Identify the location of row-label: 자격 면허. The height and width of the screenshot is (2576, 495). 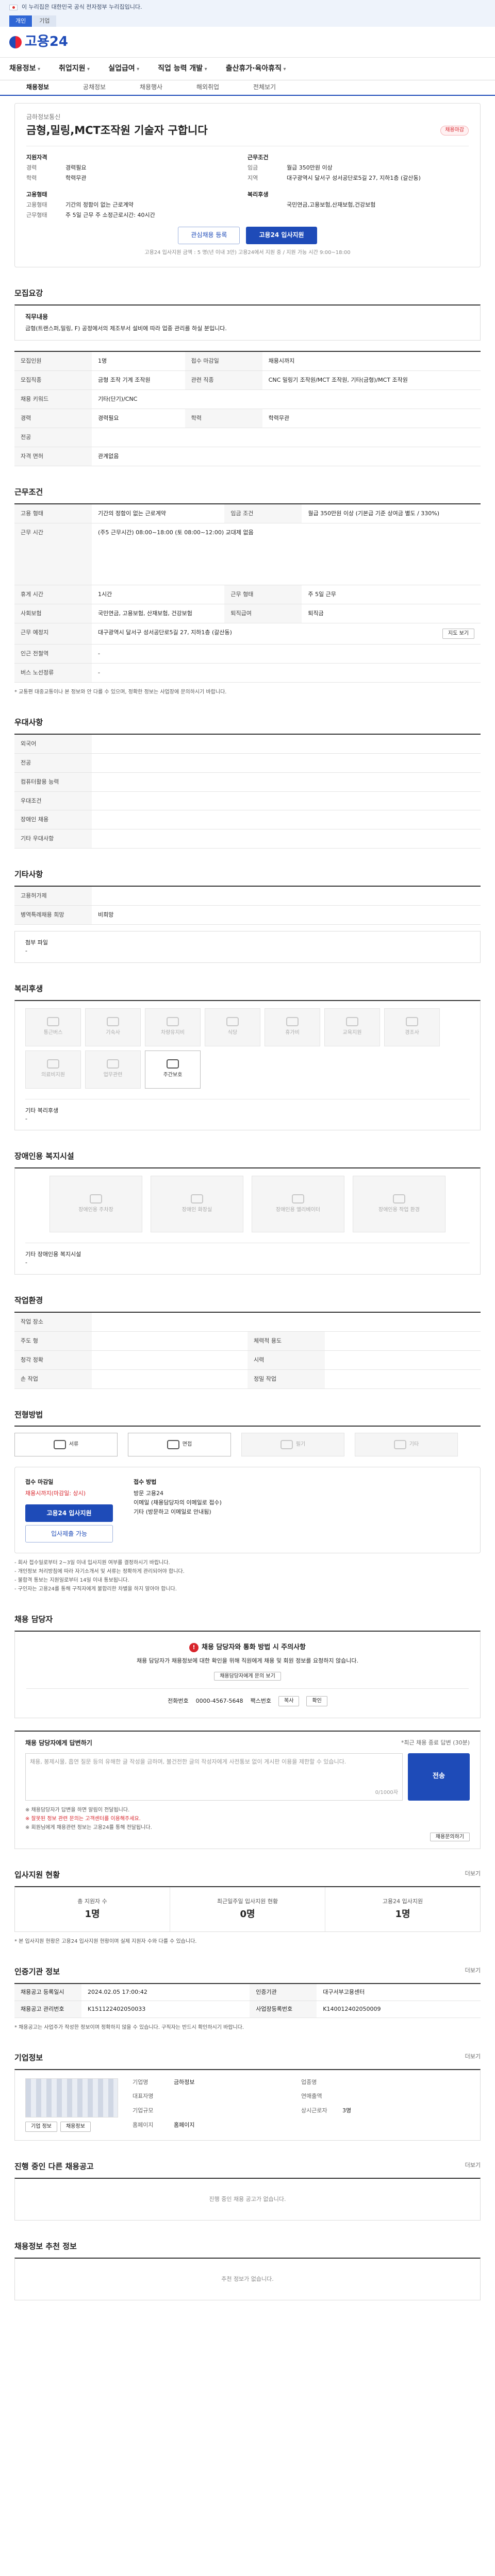
(53, 457).